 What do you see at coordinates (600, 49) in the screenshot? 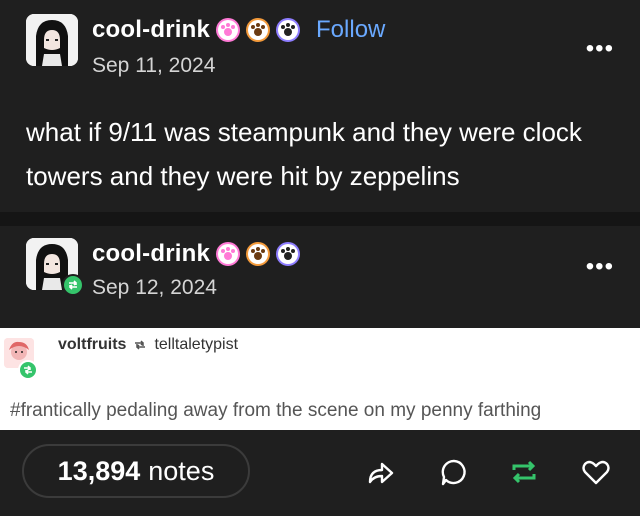
I see `more-options-icon: •••` at bounding box center [600, 49].